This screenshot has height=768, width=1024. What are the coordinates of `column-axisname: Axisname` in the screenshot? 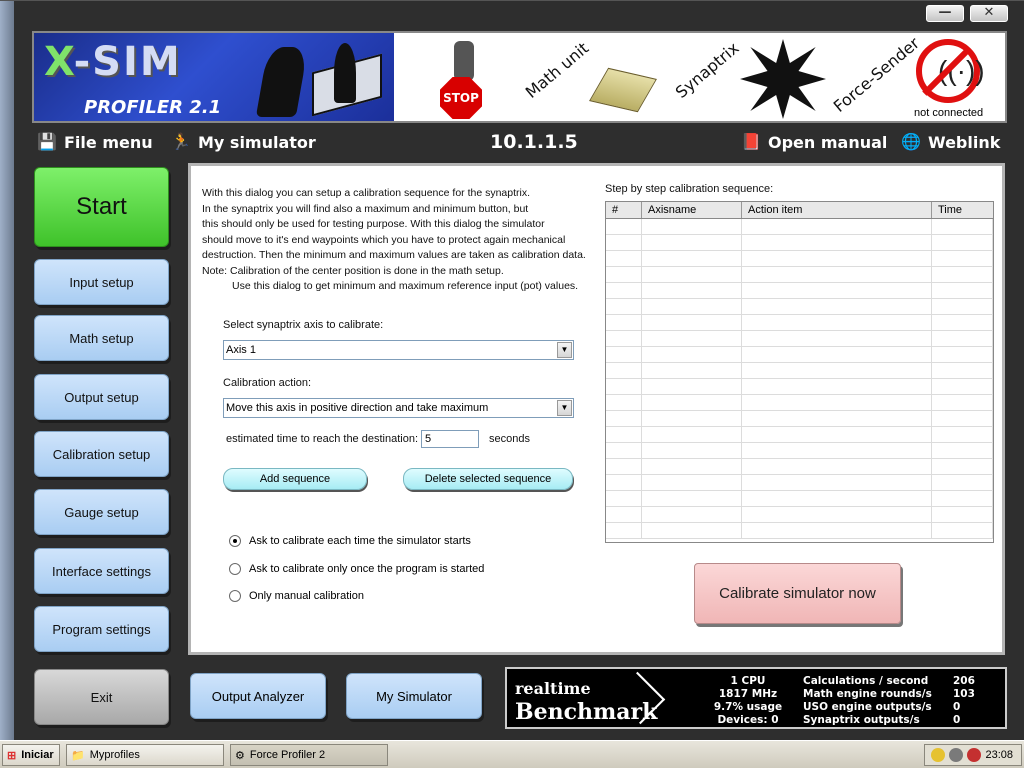 It's located at (692, 210).